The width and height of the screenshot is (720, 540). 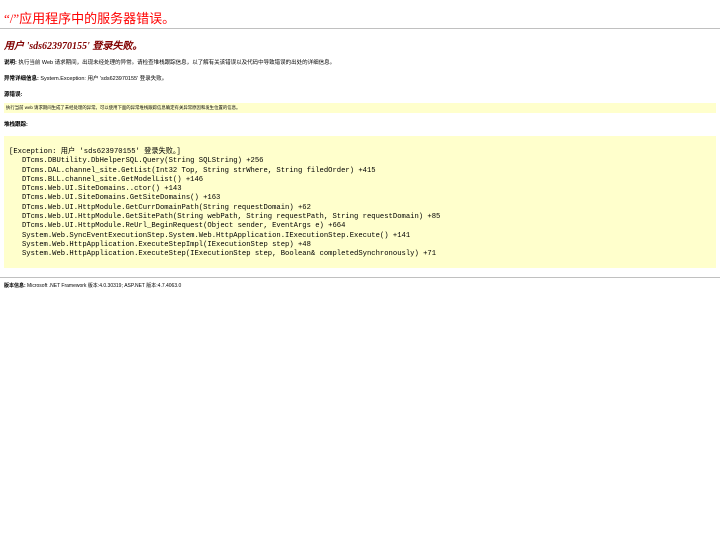 I want to click on top-divider, so click(x=360, y=28).